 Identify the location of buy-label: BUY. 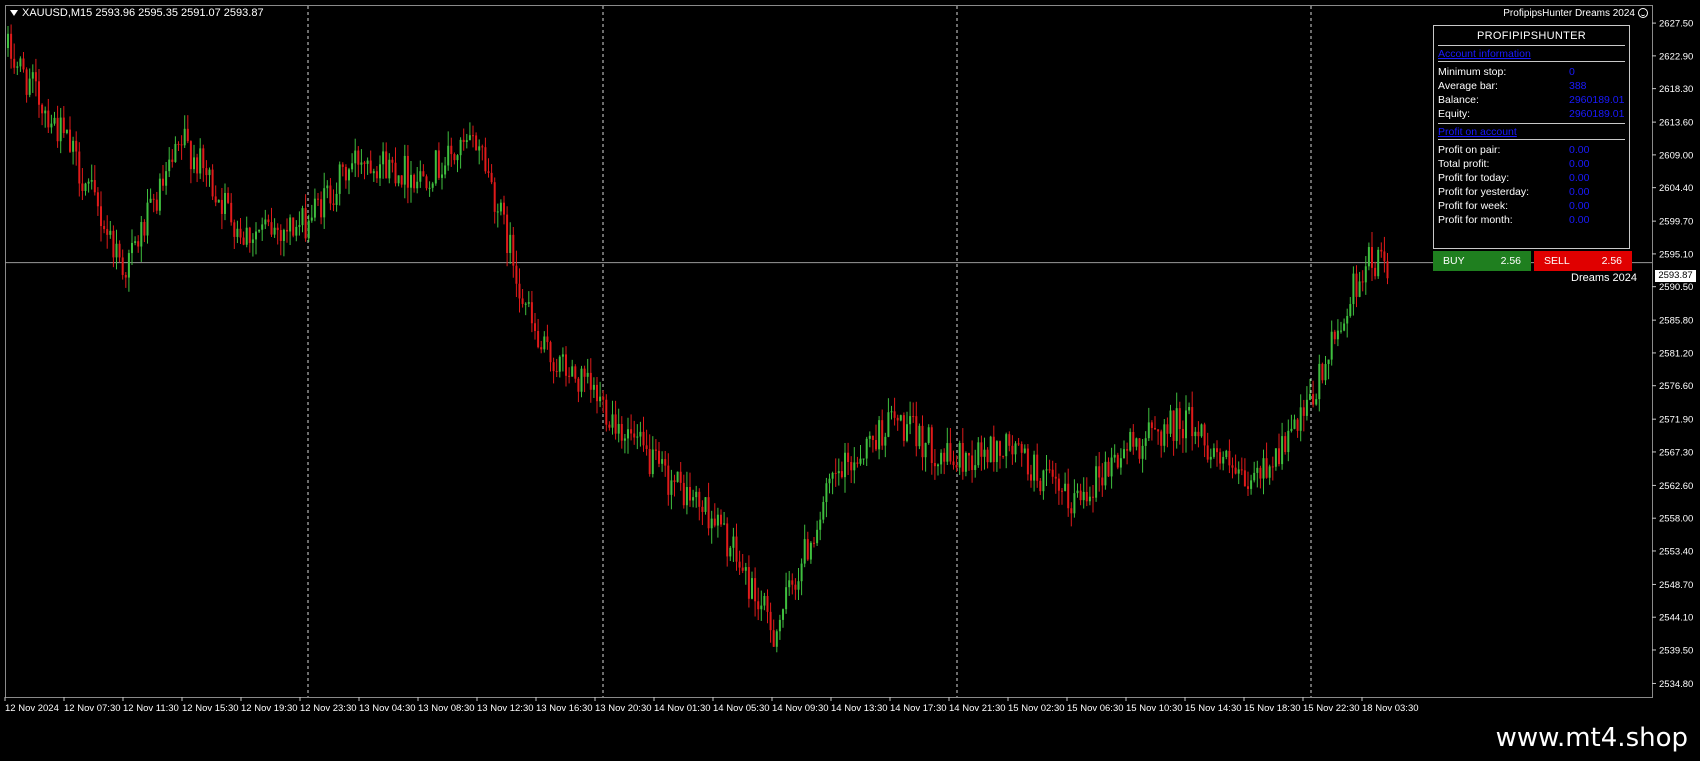
(1454, 261).